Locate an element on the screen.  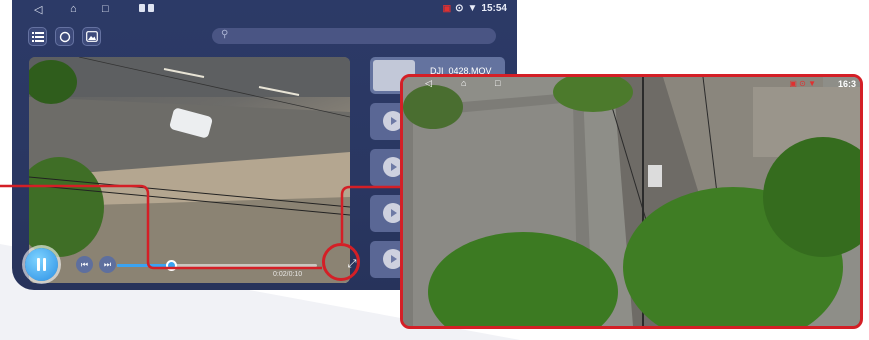
back-icon: ◁ is located at coordinates (428, 83).